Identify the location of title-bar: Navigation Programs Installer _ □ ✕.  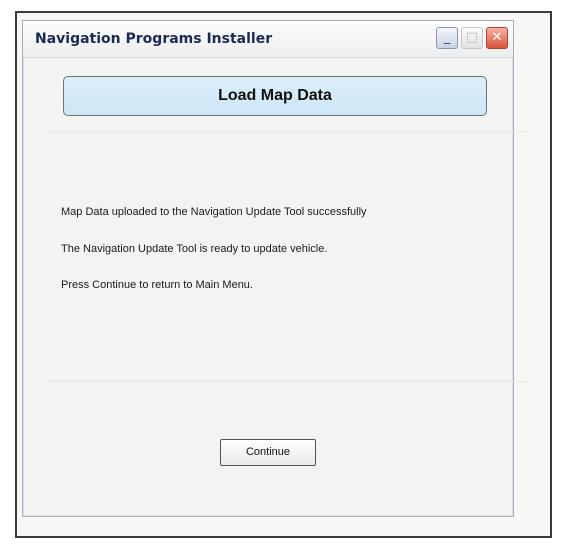
(268, 39).